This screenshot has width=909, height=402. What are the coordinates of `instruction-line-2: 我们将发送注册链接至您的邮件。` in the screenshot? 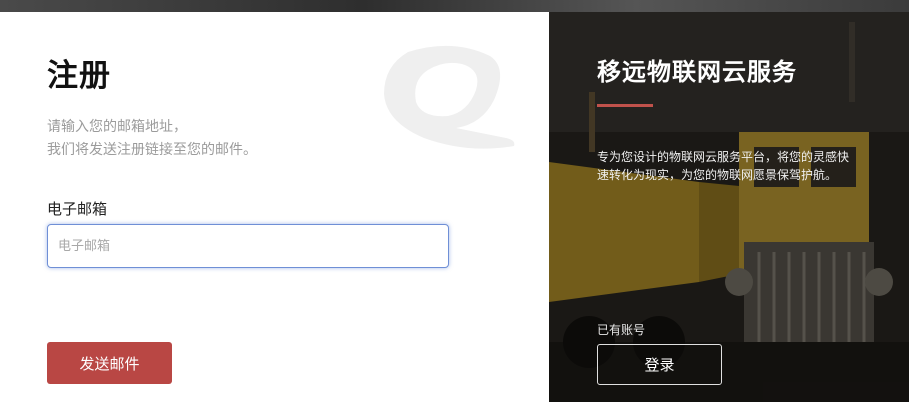 It's located at (152, 150).